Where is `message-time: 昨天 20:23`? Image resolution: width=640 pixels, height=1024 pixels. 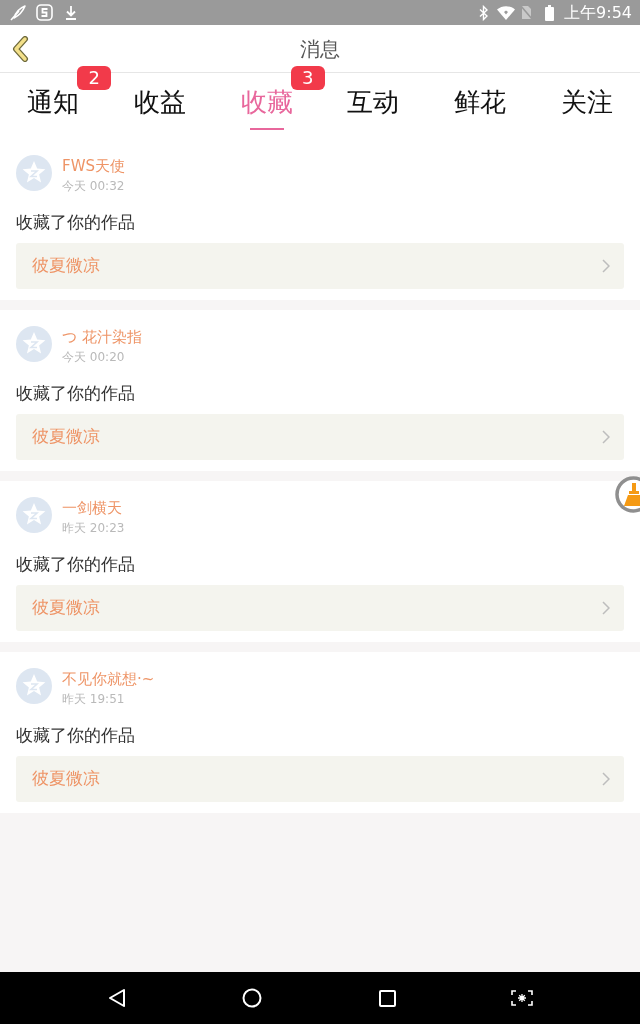 message-time: 昨天 20:23 is located at coordinates (93, 528).